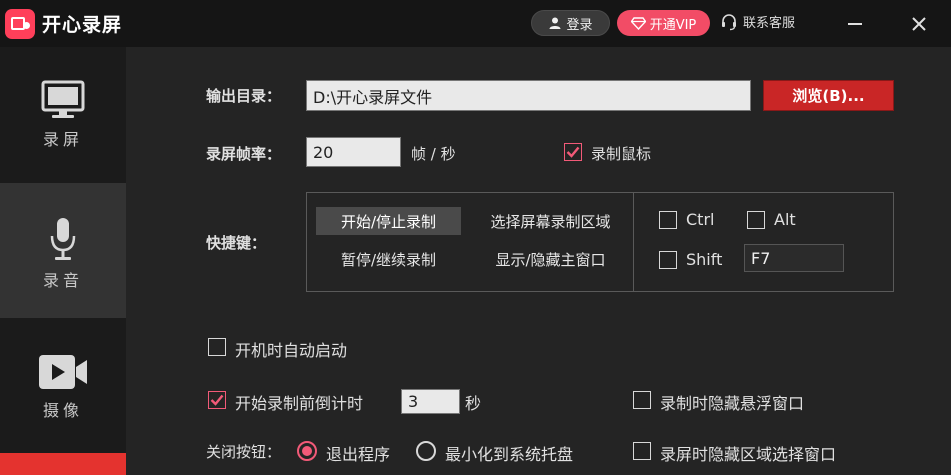  Describe the element at coordinates (236, 243) in the screenshot. I see `hotkey-label: 快捷键：` at that location.